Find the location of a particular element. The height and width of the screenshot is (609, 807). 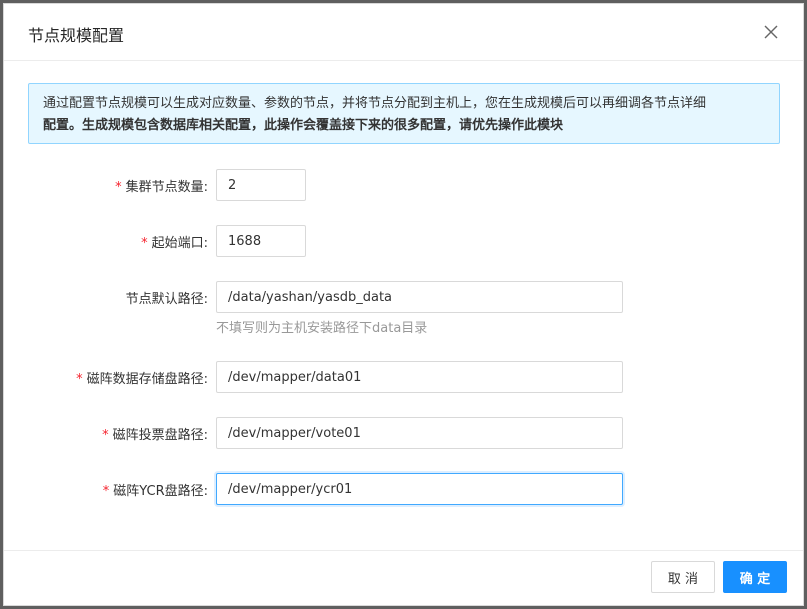

start-port-label: * 起始端口: is located at coordinates (174, 243).